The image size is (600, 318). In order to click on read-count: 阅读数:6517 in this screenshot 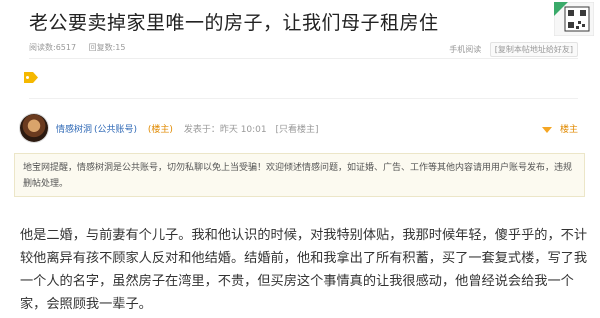, I will do `click(53, 47)`.